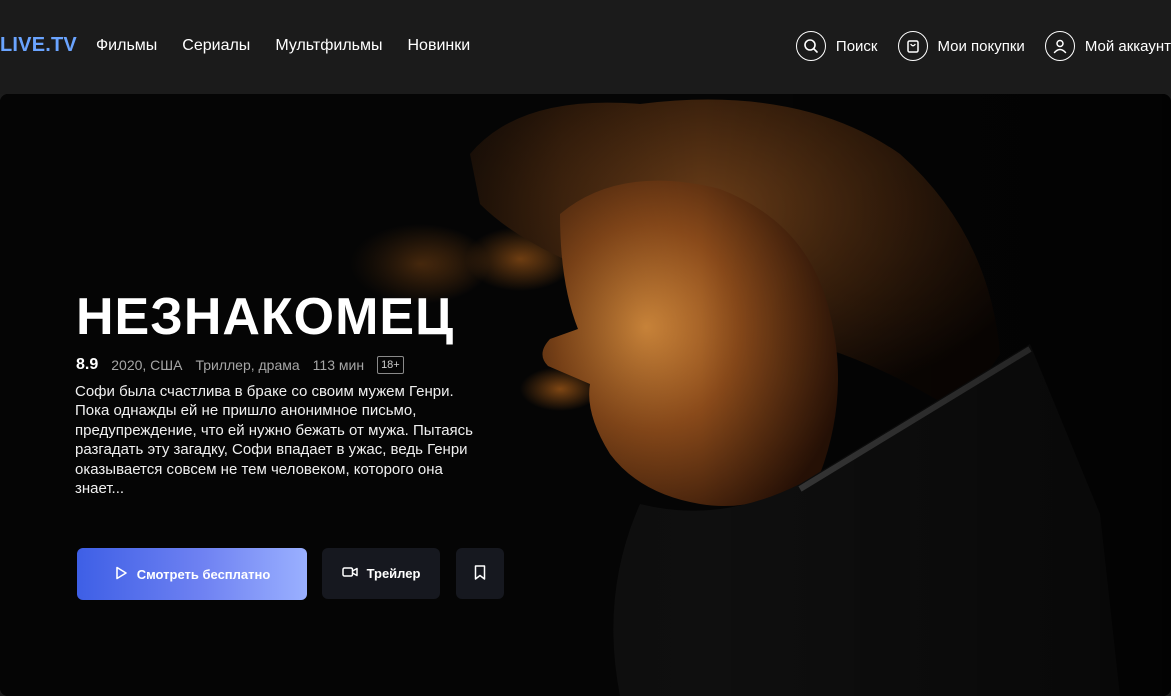  What do you see at coordinates (1059, 46) in the screenshot?
I see `user-icon` at bounding box center [1059, 46].